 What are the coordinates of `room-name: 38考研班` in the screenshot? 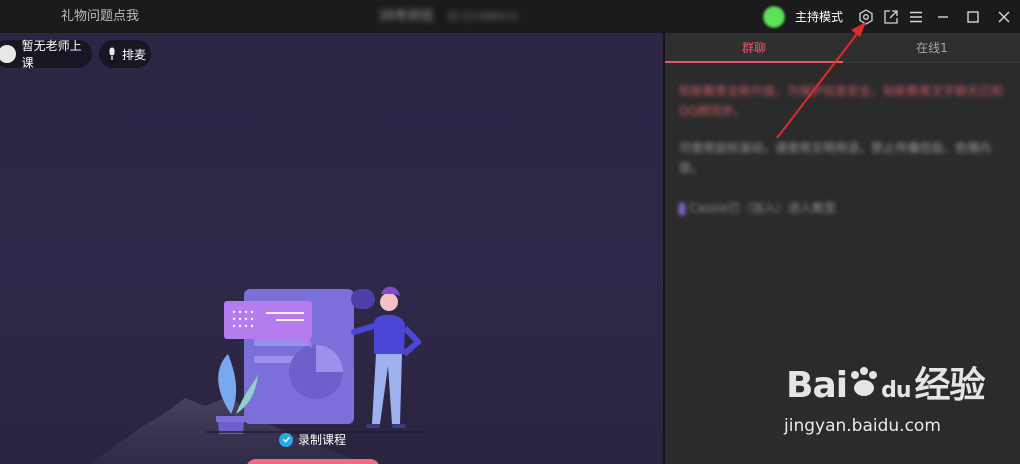 It's located at (406, 16).